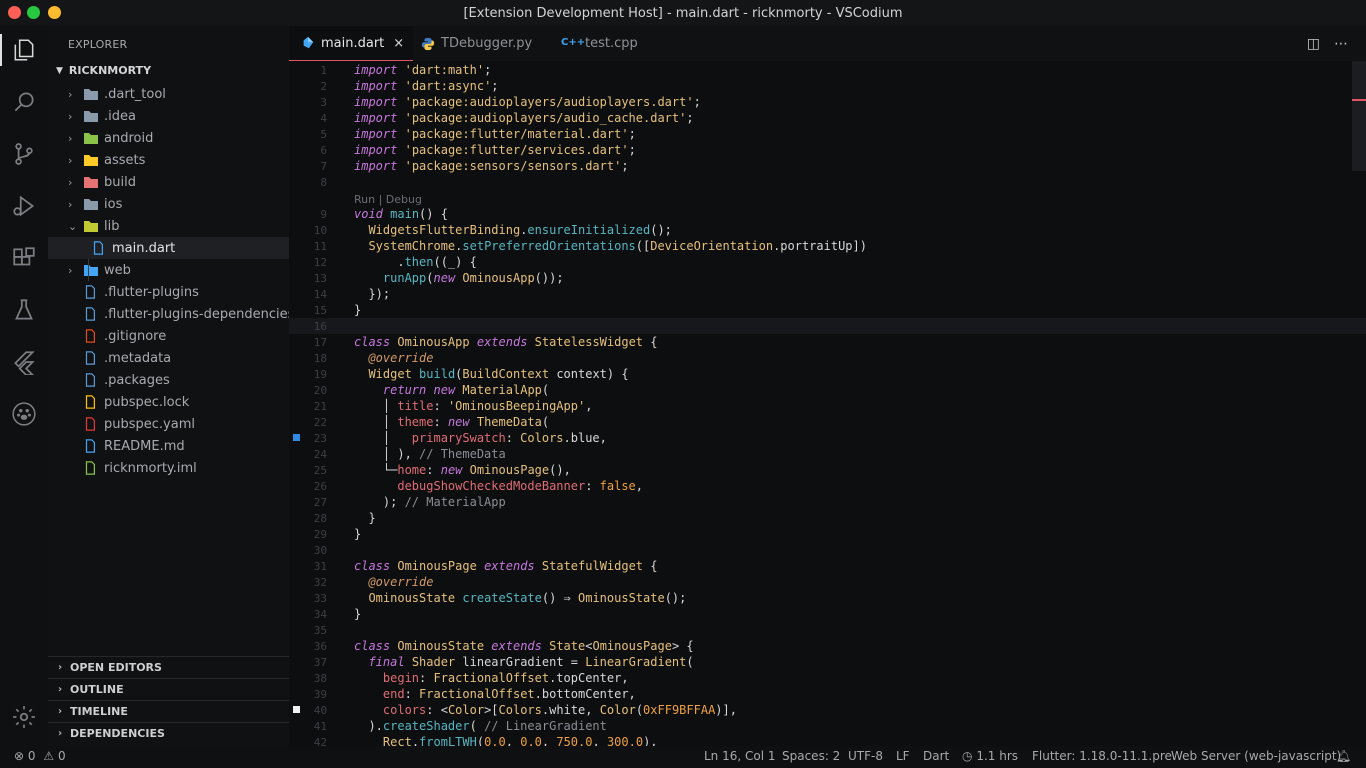  What do you see at coordinates (1359, 116) in the screenshot?
I see `editor-scrollbar` at bounding box center [1359, 116].